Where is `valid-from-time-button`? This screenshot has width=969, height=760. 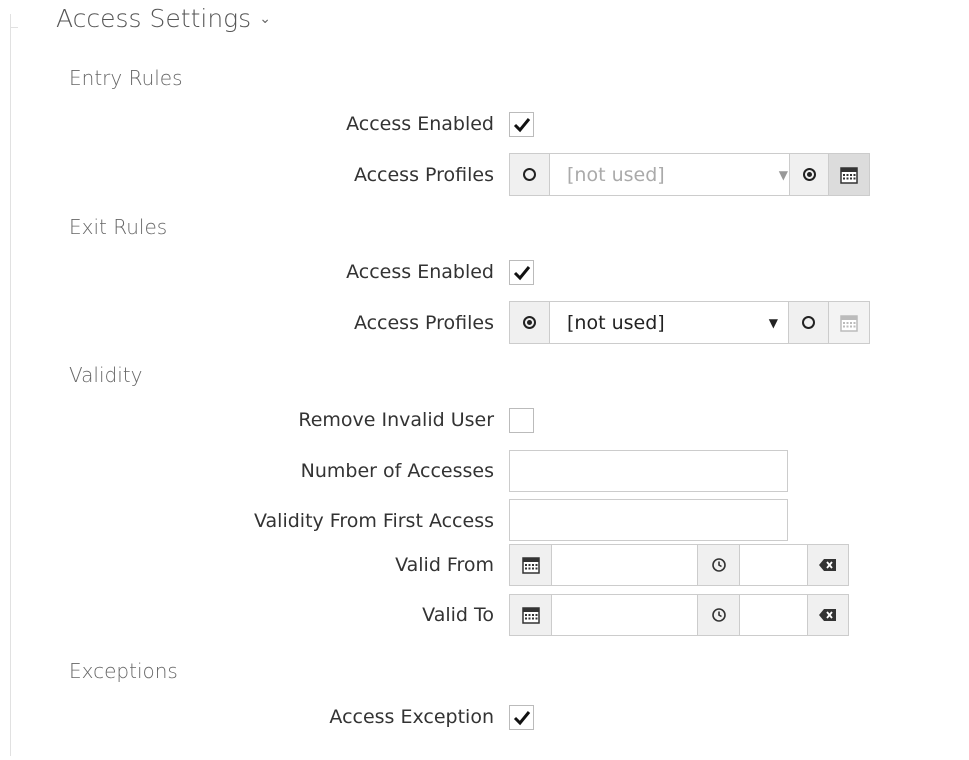 valid-from-time-button is located at coordinates (719, 565).